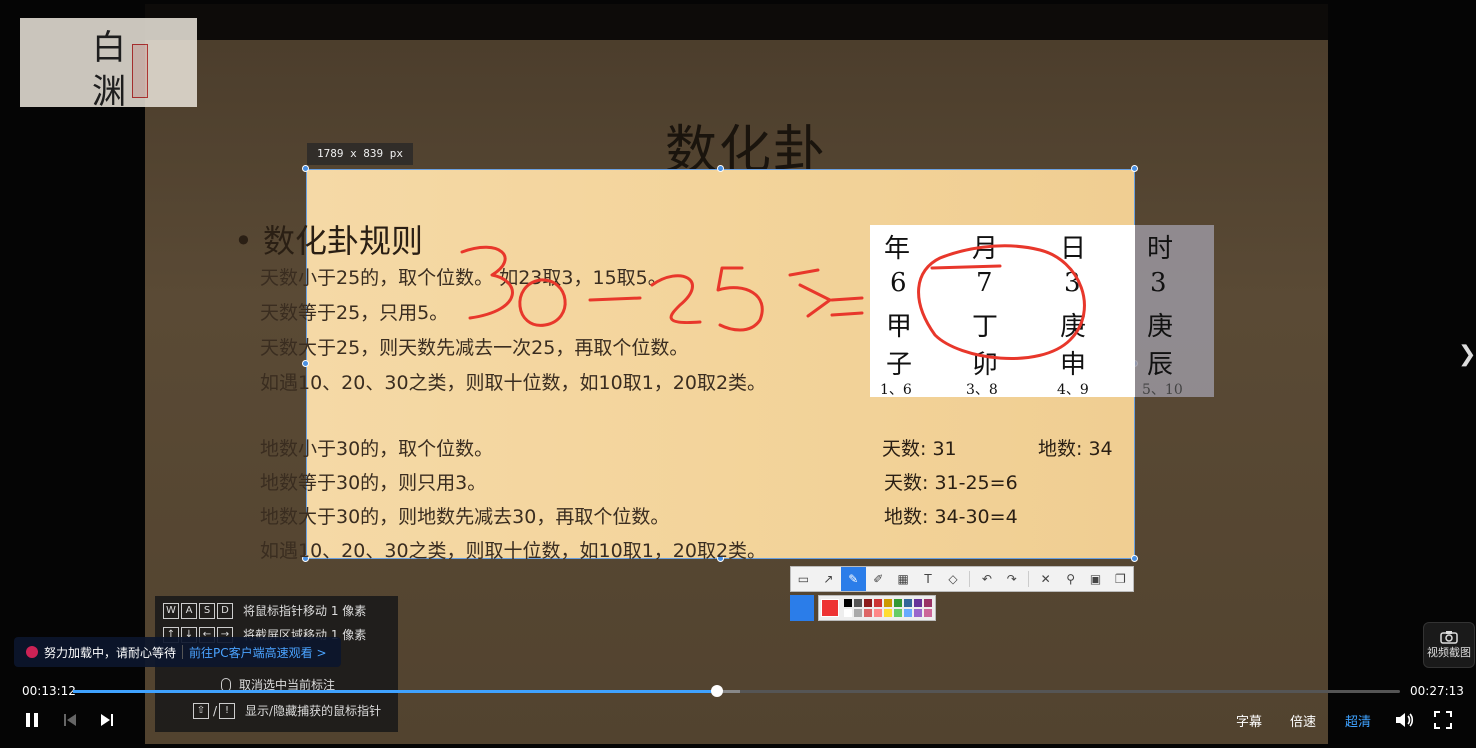 This screenshot has width=1476, height=748. Describe the element at coordinates (1045, 579) in the screenshot. I see `close-icon: ✕` at that location.